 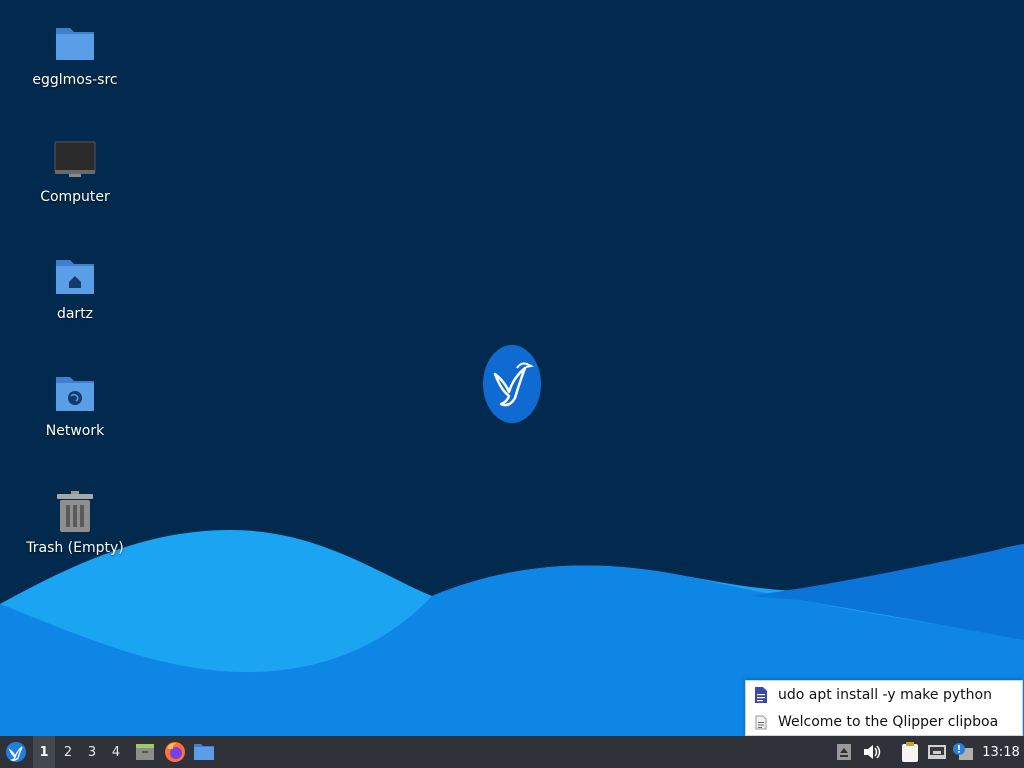 What do you see at coordinates (885, 695) in the screenshot?
I see `clipboard-item-text: udo apt install -y make python` at bounding box center [885, 695].